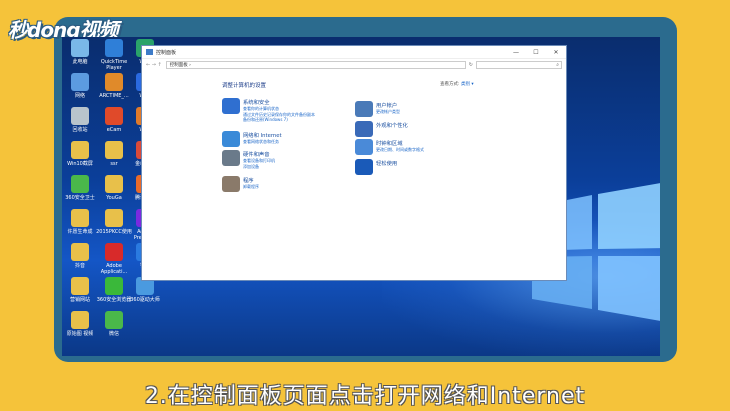  Describe the element at coordinates (354, 52) in the screenshot. I see `title-bar: 控制面板 — ☐ ✕` at that location.